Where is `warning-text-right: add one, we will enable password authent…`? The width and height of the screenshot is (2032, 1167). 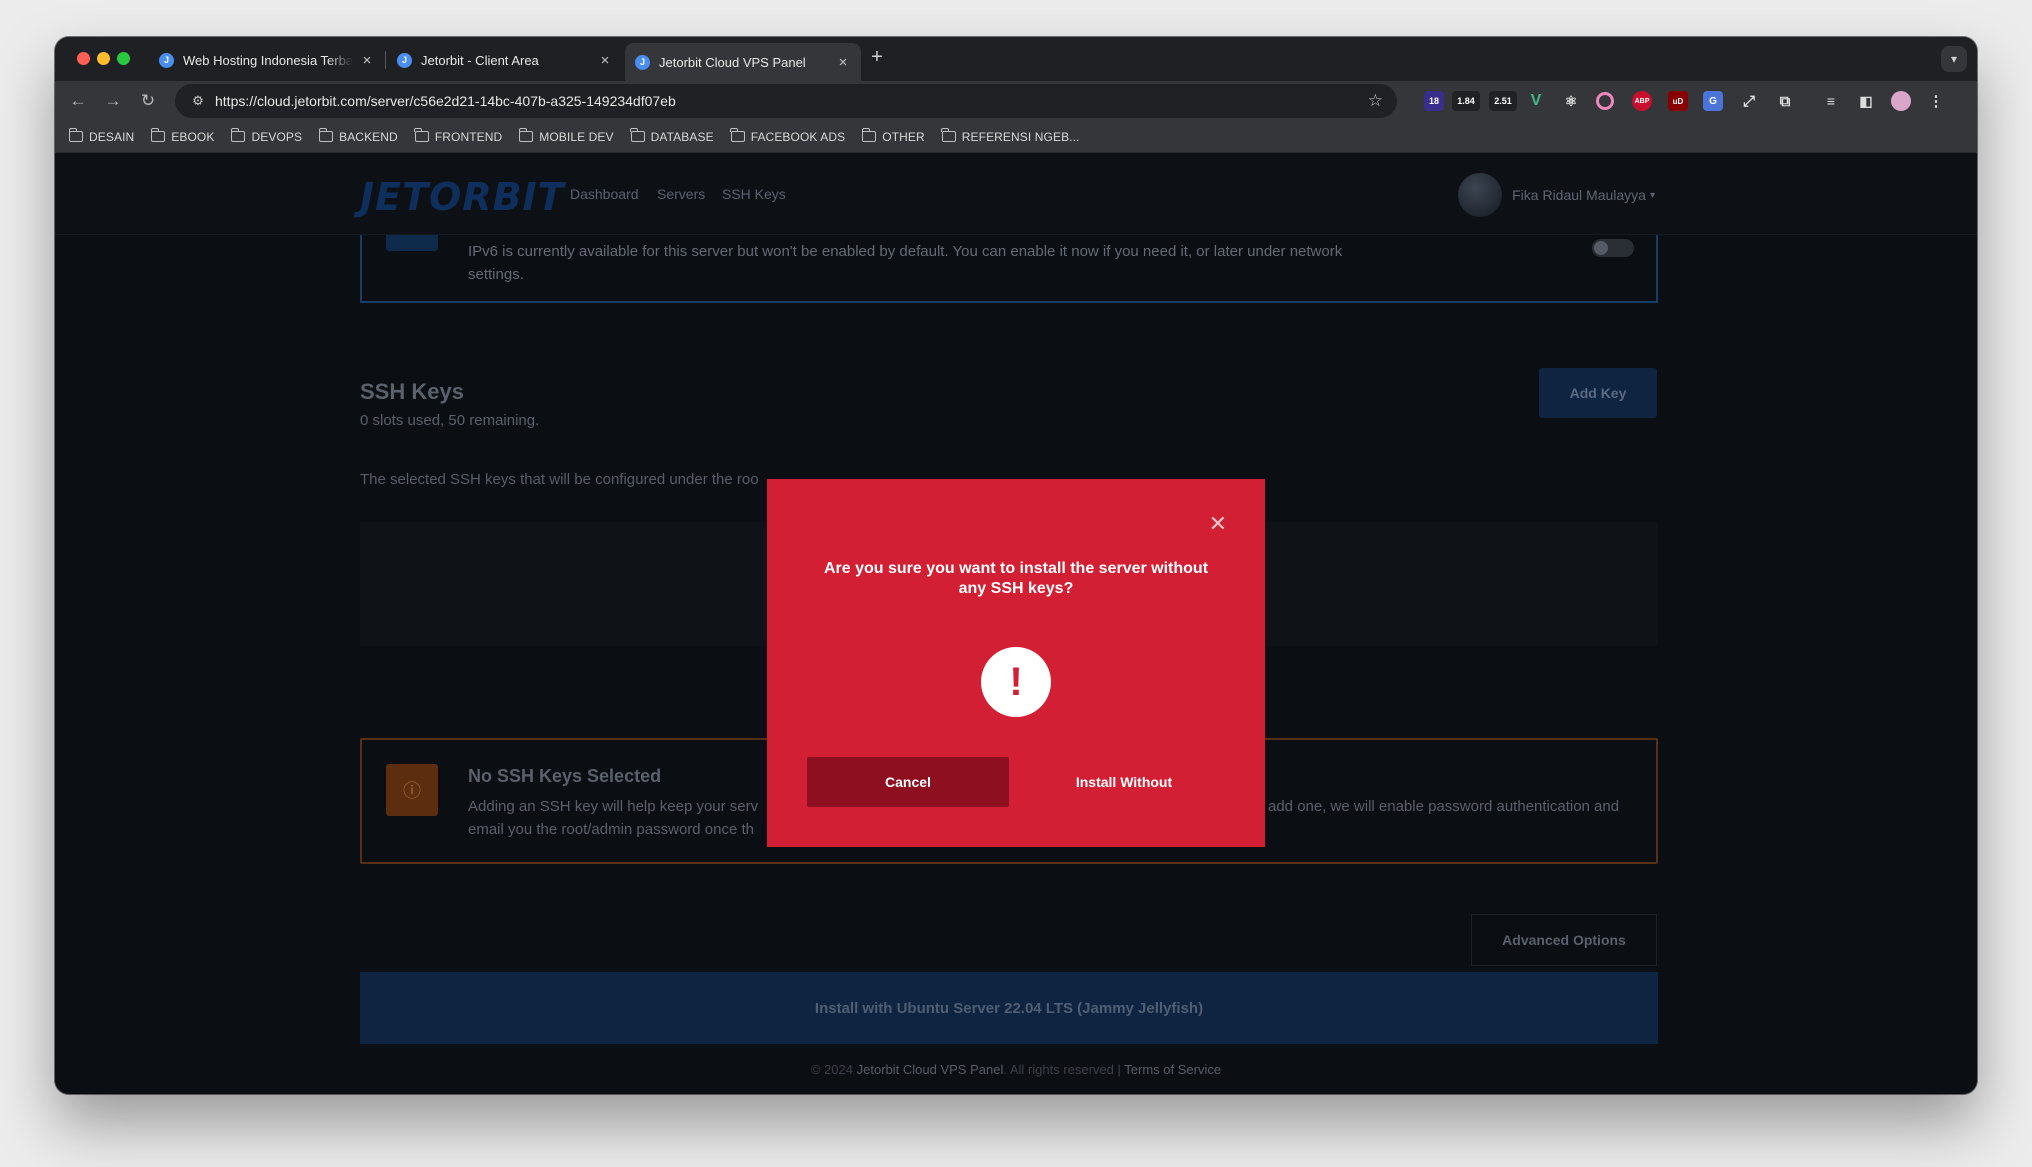
warning-text-right: add one, we will enable password authent… is located at coordinates (1444, 806).